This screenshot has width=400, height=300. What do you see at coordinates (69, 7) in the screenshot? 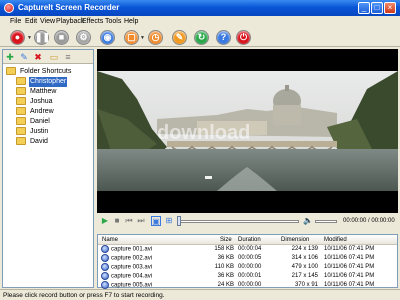
I see `window-title: CaptureIt Screen Recorder` at bounding box center [69, 7].